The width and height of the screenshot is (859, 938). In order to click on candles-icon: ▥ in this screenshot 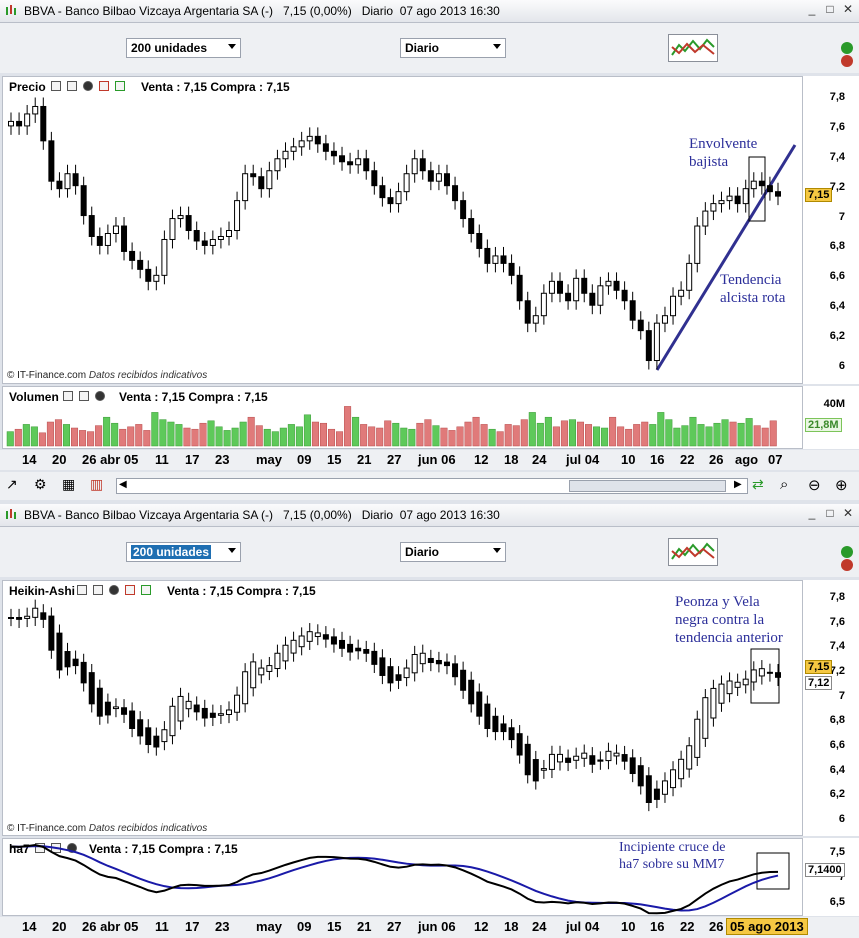, I will do `click(100, 485)`.